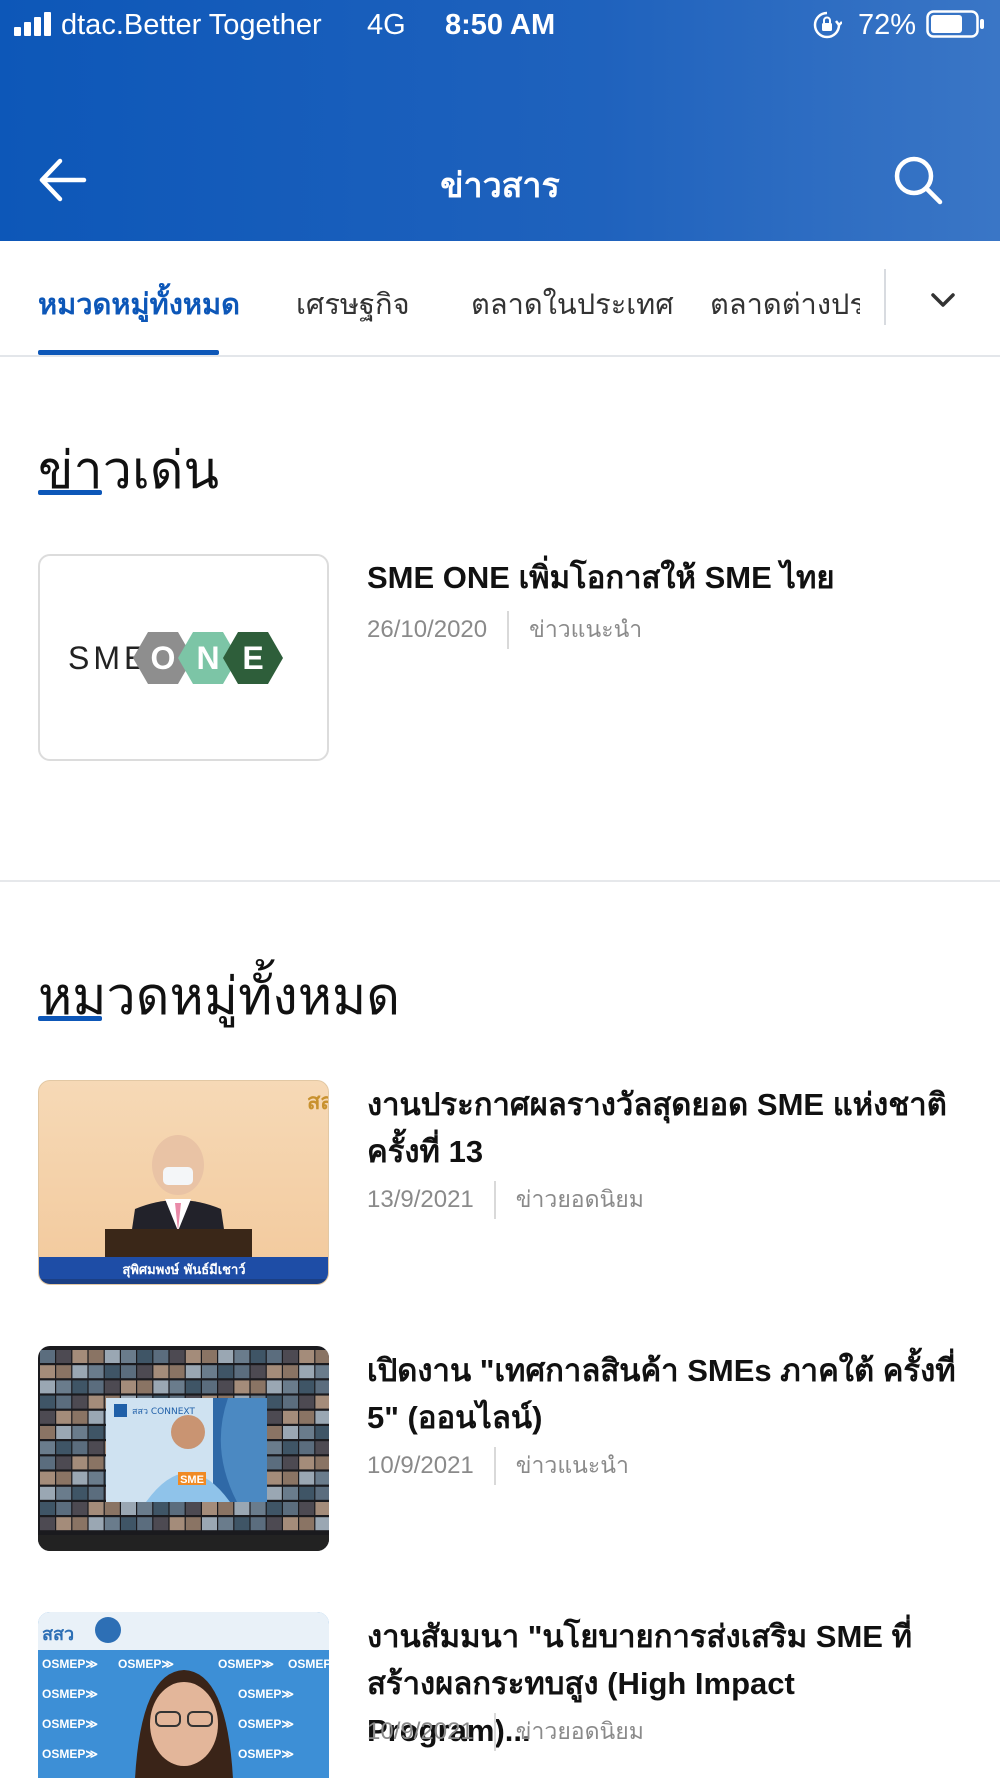  I want to click on carrier-name: dtac.Better Together, so click(191, 25).